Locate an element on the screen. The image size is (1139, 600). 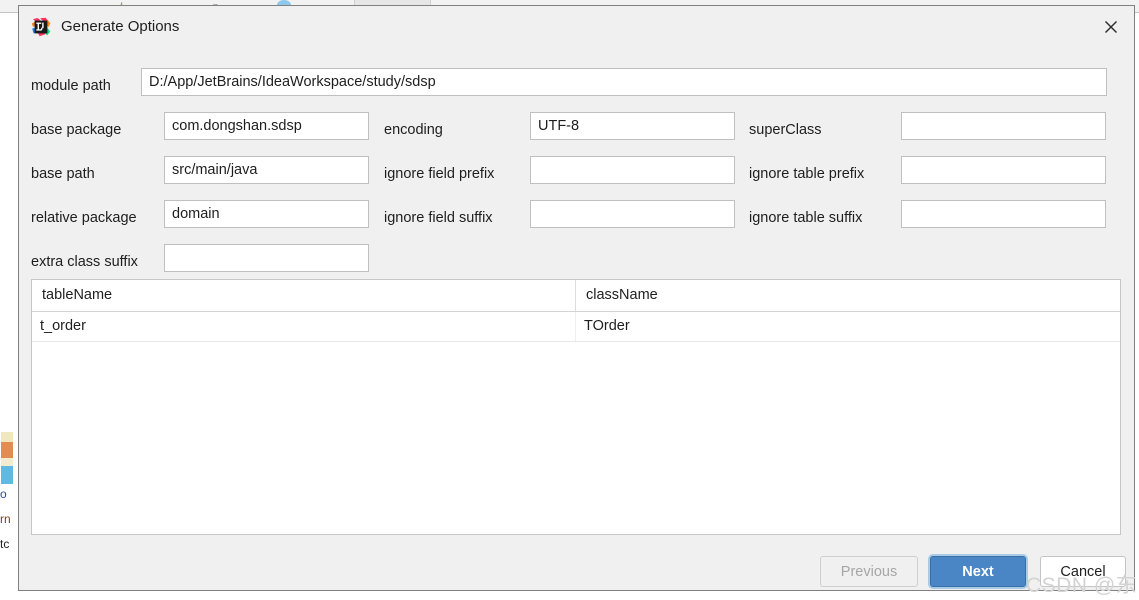
table-header-row: tableName className is located at coordinates (576, 296).